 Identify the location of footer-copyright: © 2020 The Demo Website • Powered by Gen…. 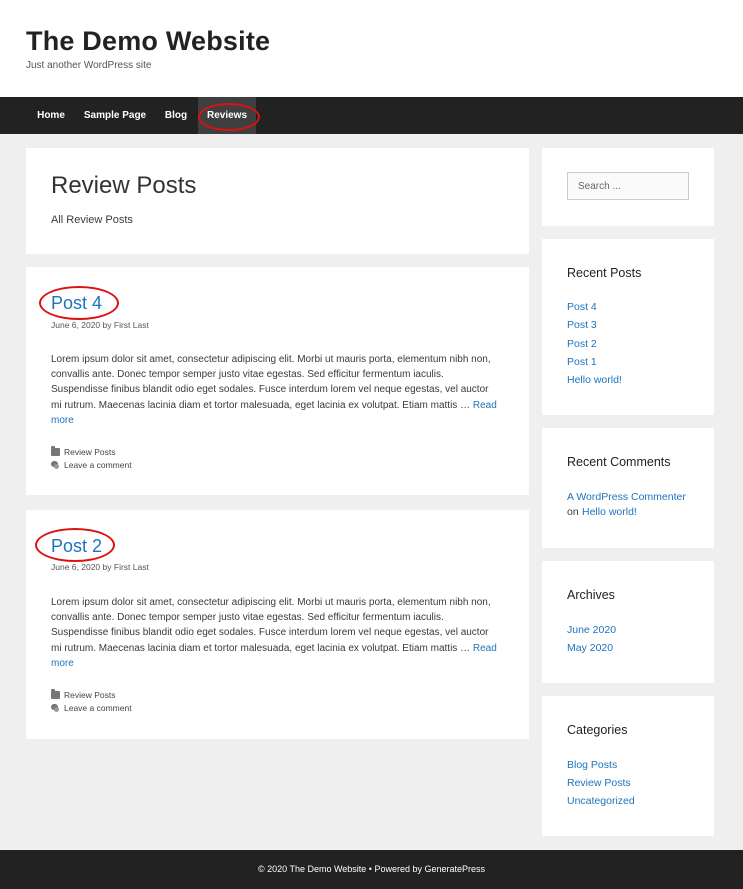
(371, 869).